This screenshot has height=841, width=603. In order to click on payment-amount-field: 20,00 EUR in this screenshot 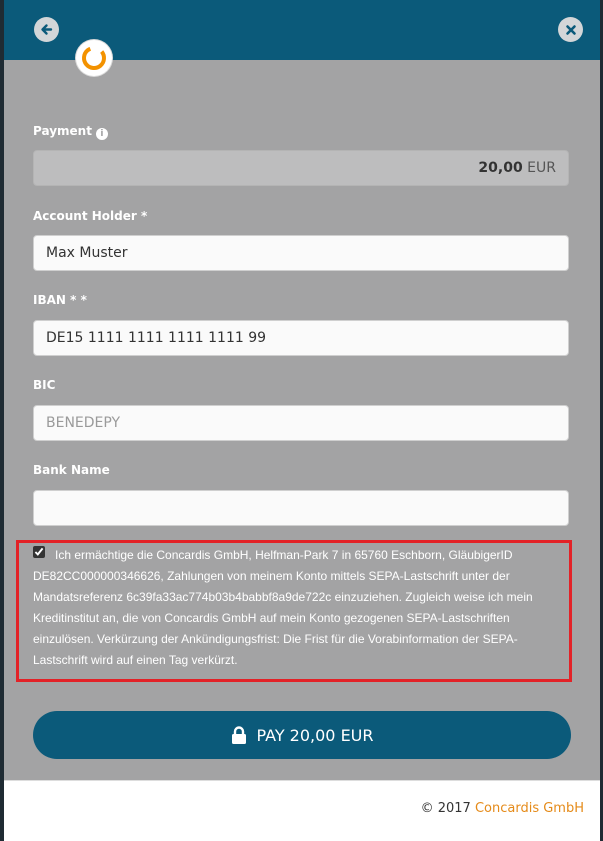, I will do `click(301, 168)`.